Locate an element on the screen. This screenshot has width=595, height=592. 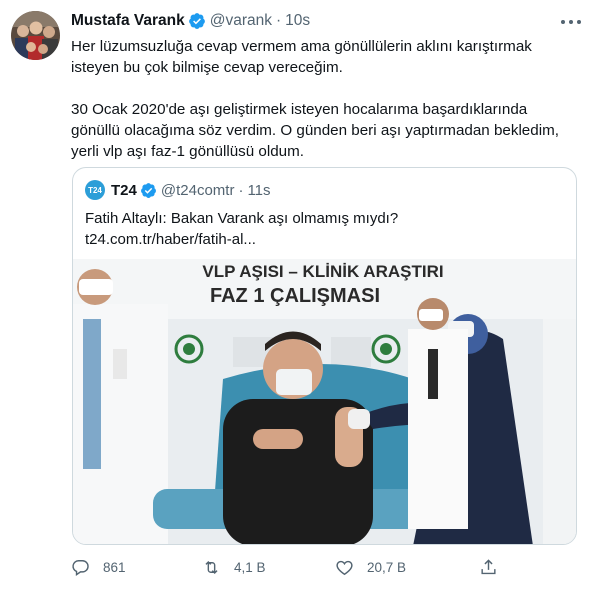
quoted-tweet-header: T24 T24 @t24comtr · 11s is located at coordinates (178, 190).